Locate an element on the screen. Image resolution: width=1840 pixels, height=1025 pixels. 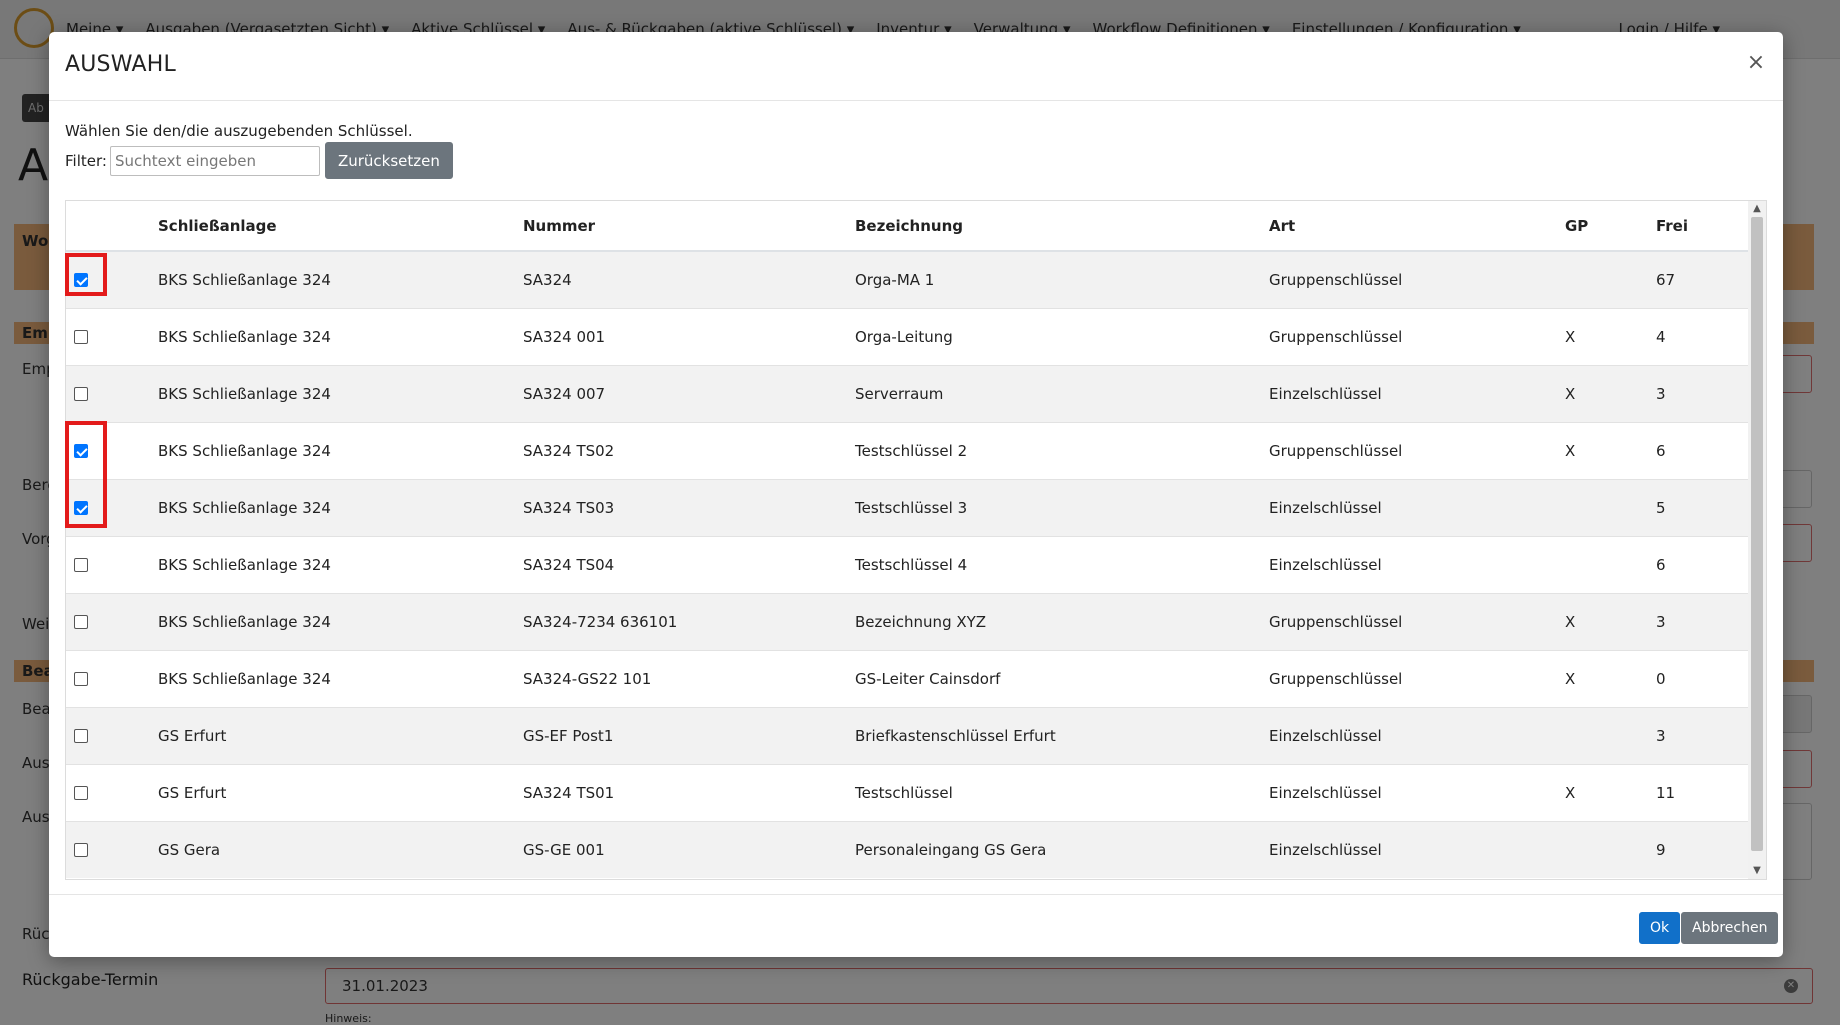
cell-nummer: SA324-GS22 101 is located at coordinates (685, 678).